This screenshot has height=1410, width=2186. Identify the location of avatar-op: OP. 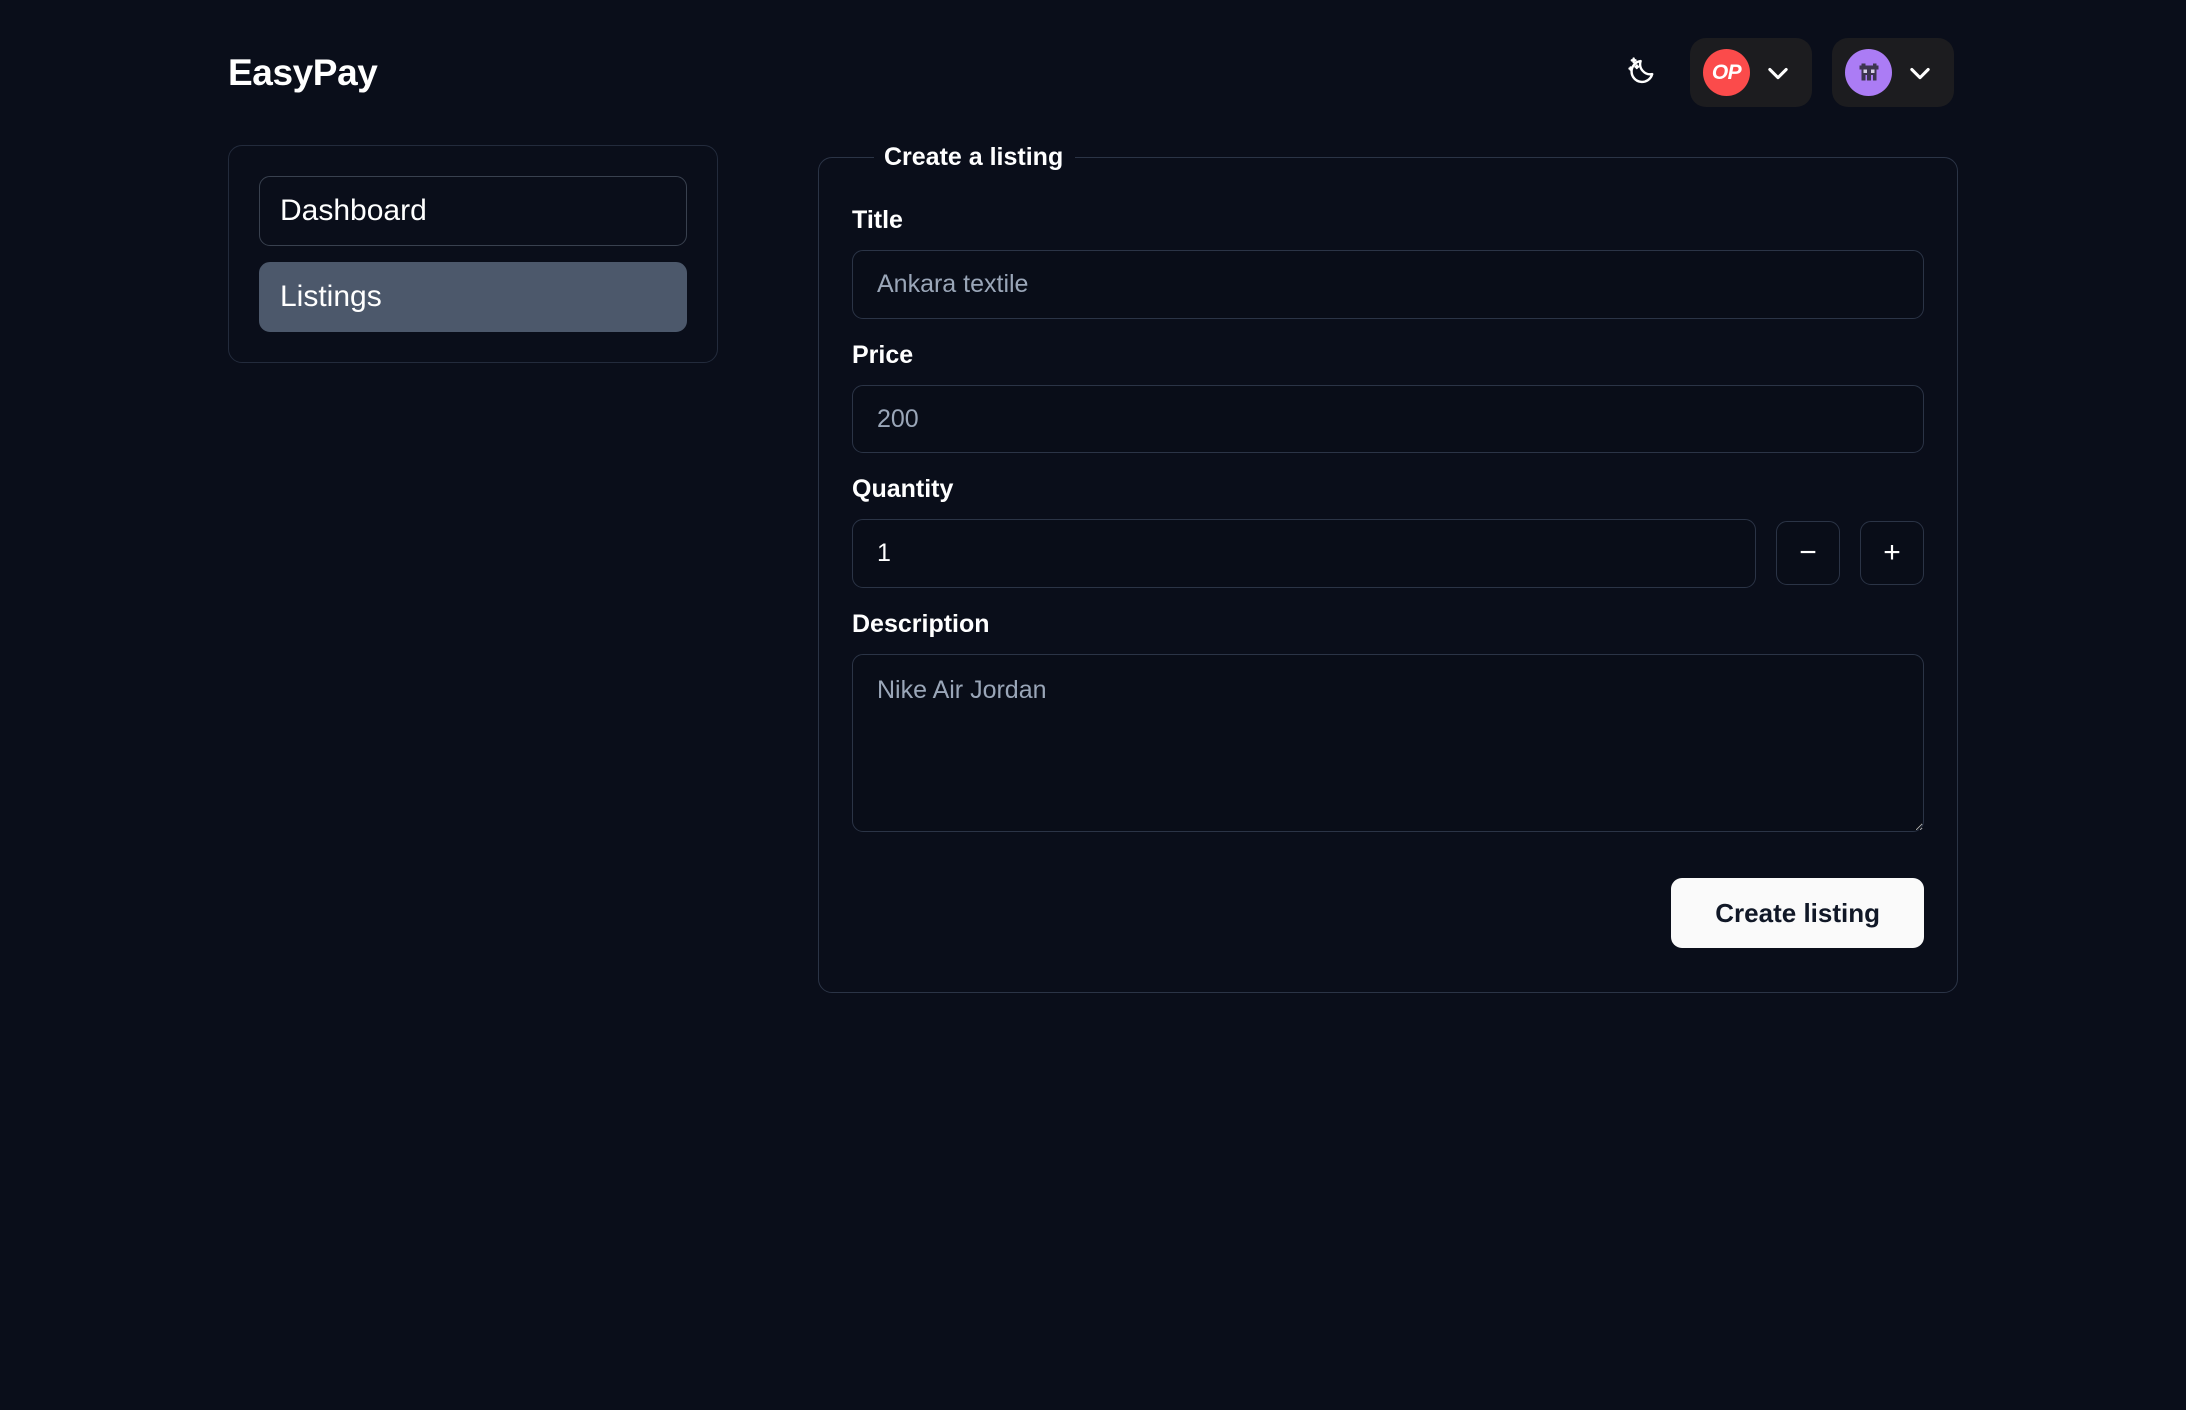
(1726, 72).